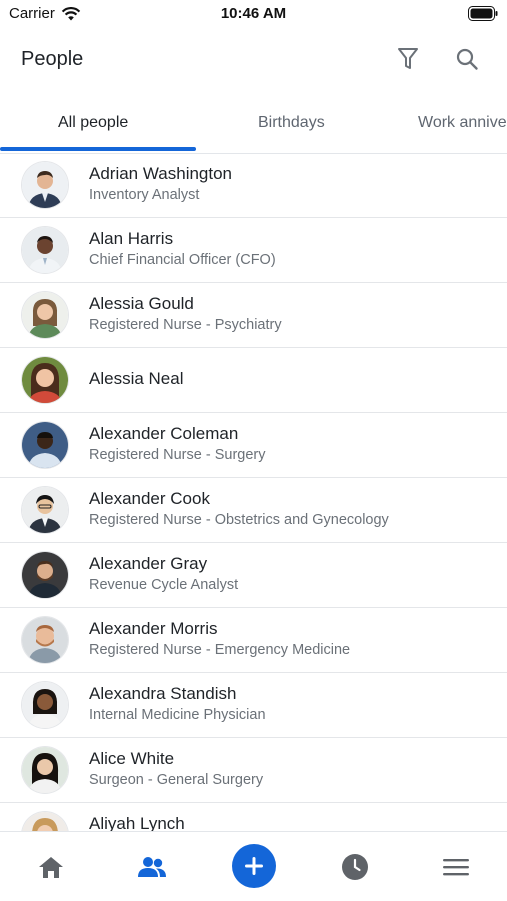 This screenshot has height=901, width=507. What do you see at coordinates (253, 60) in the screenshot?
I see `app-bar: People` at bounding box center [253, 60].